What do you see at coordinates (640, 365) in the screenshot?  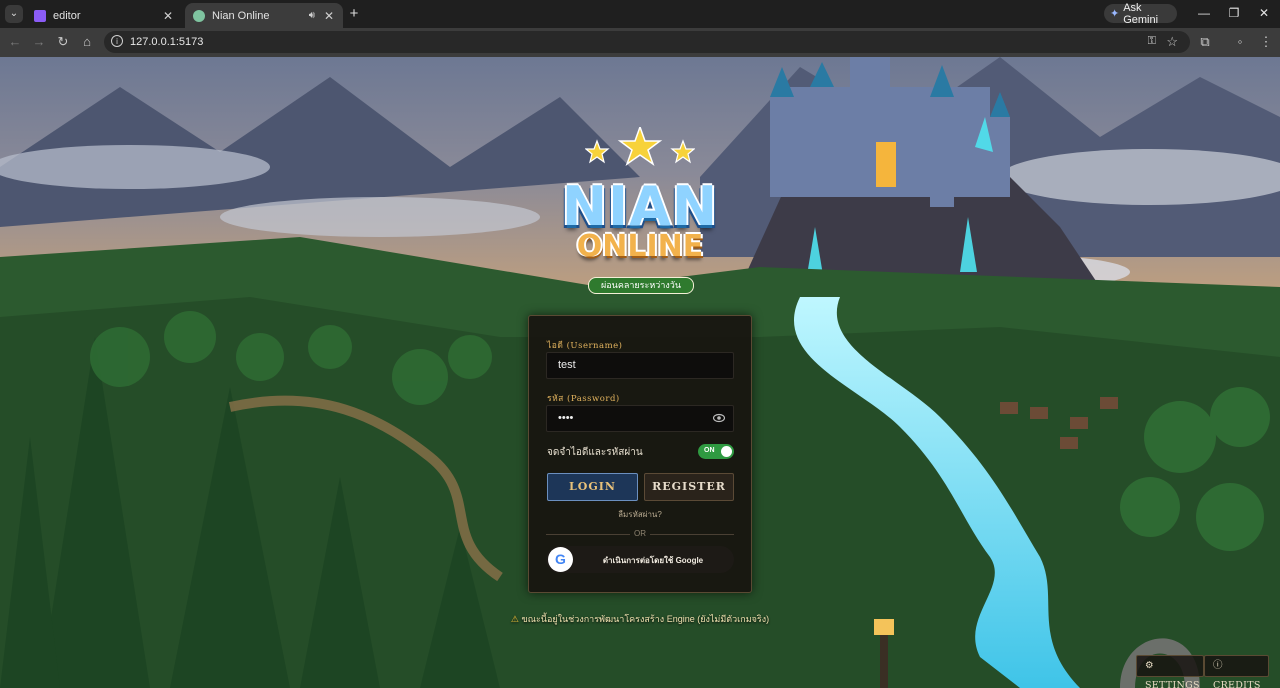 I see `username-input: test` at bounding box center [640, 365].